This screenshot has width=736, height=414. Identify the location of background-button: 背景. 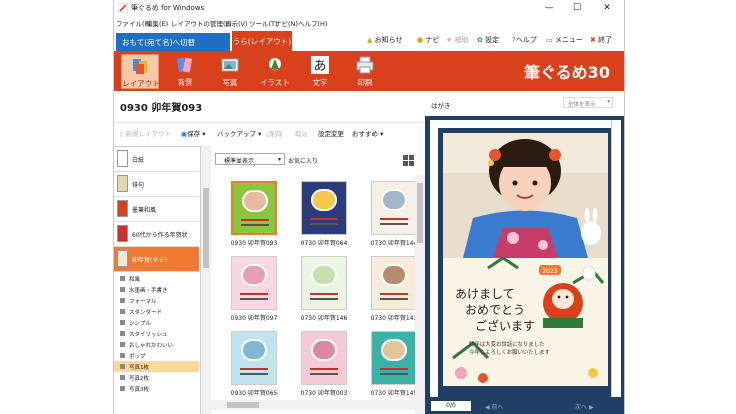
(185, 71).